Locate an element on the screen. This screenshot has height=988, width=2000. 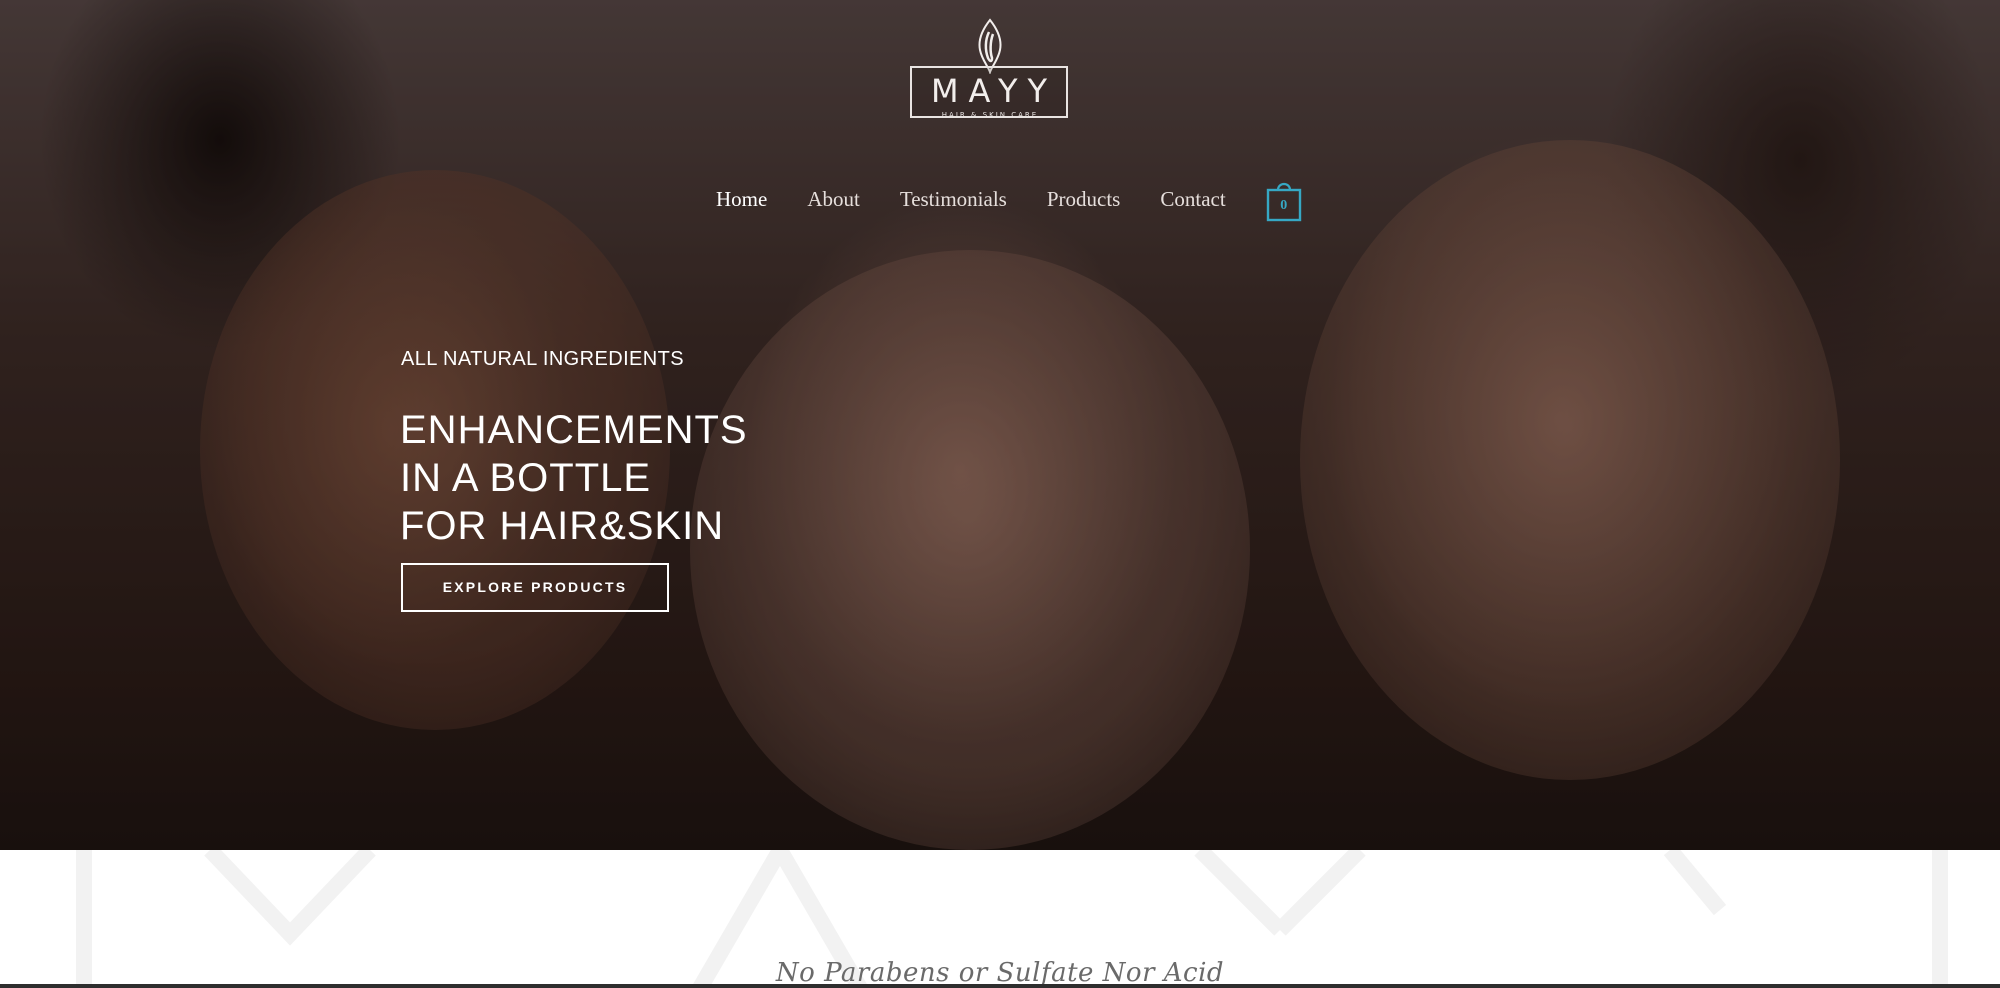
nav-item-testimonials: Testimonials is located at coordinates (953, 199).